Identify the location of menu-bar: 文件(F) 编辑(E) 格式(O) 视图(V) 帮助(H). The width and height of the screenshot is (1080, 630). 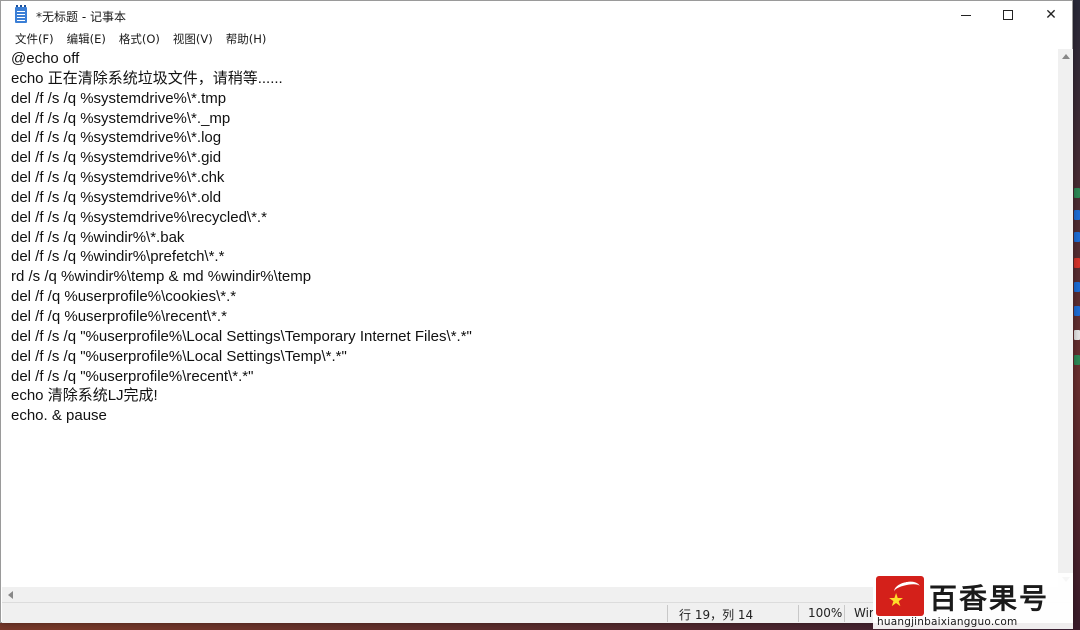
(536, 39).